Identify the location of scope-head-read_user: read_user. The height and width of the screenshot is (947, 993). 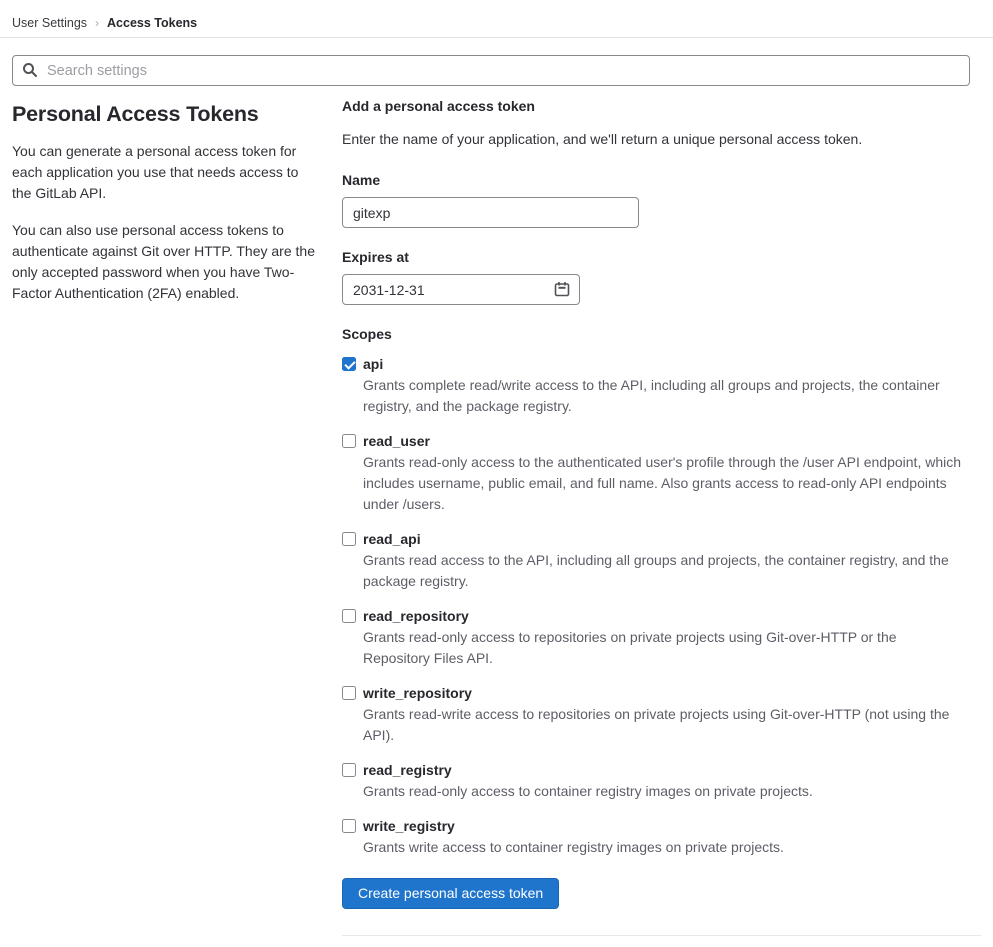
(661, 441).